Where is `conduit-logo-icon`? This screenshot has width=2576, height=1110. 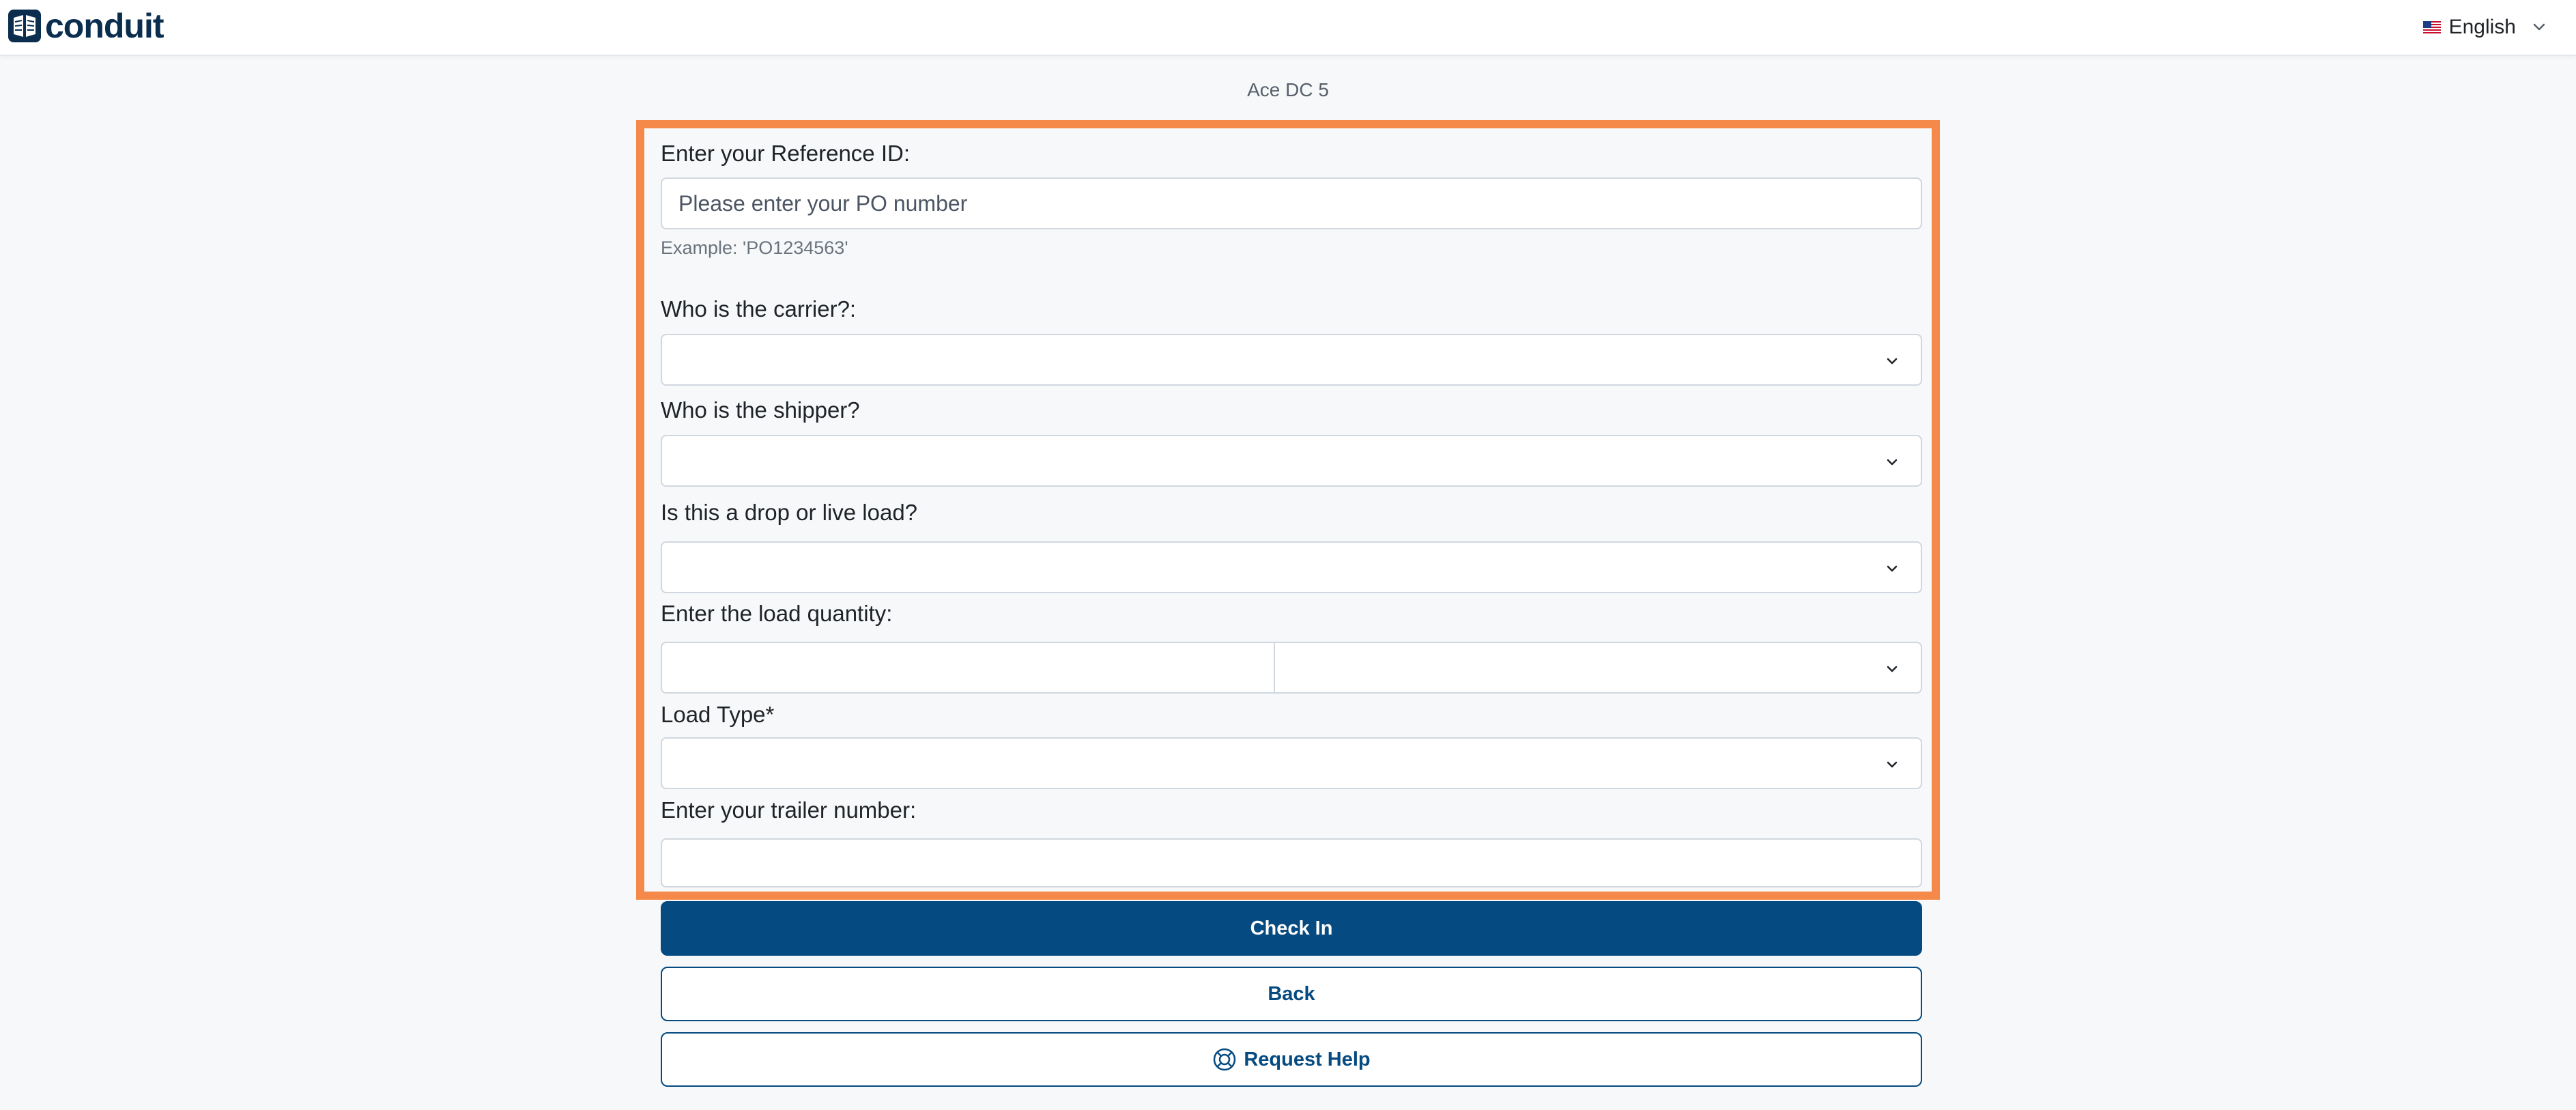
conduit-logo-icon is located at coordinates (24, 26).